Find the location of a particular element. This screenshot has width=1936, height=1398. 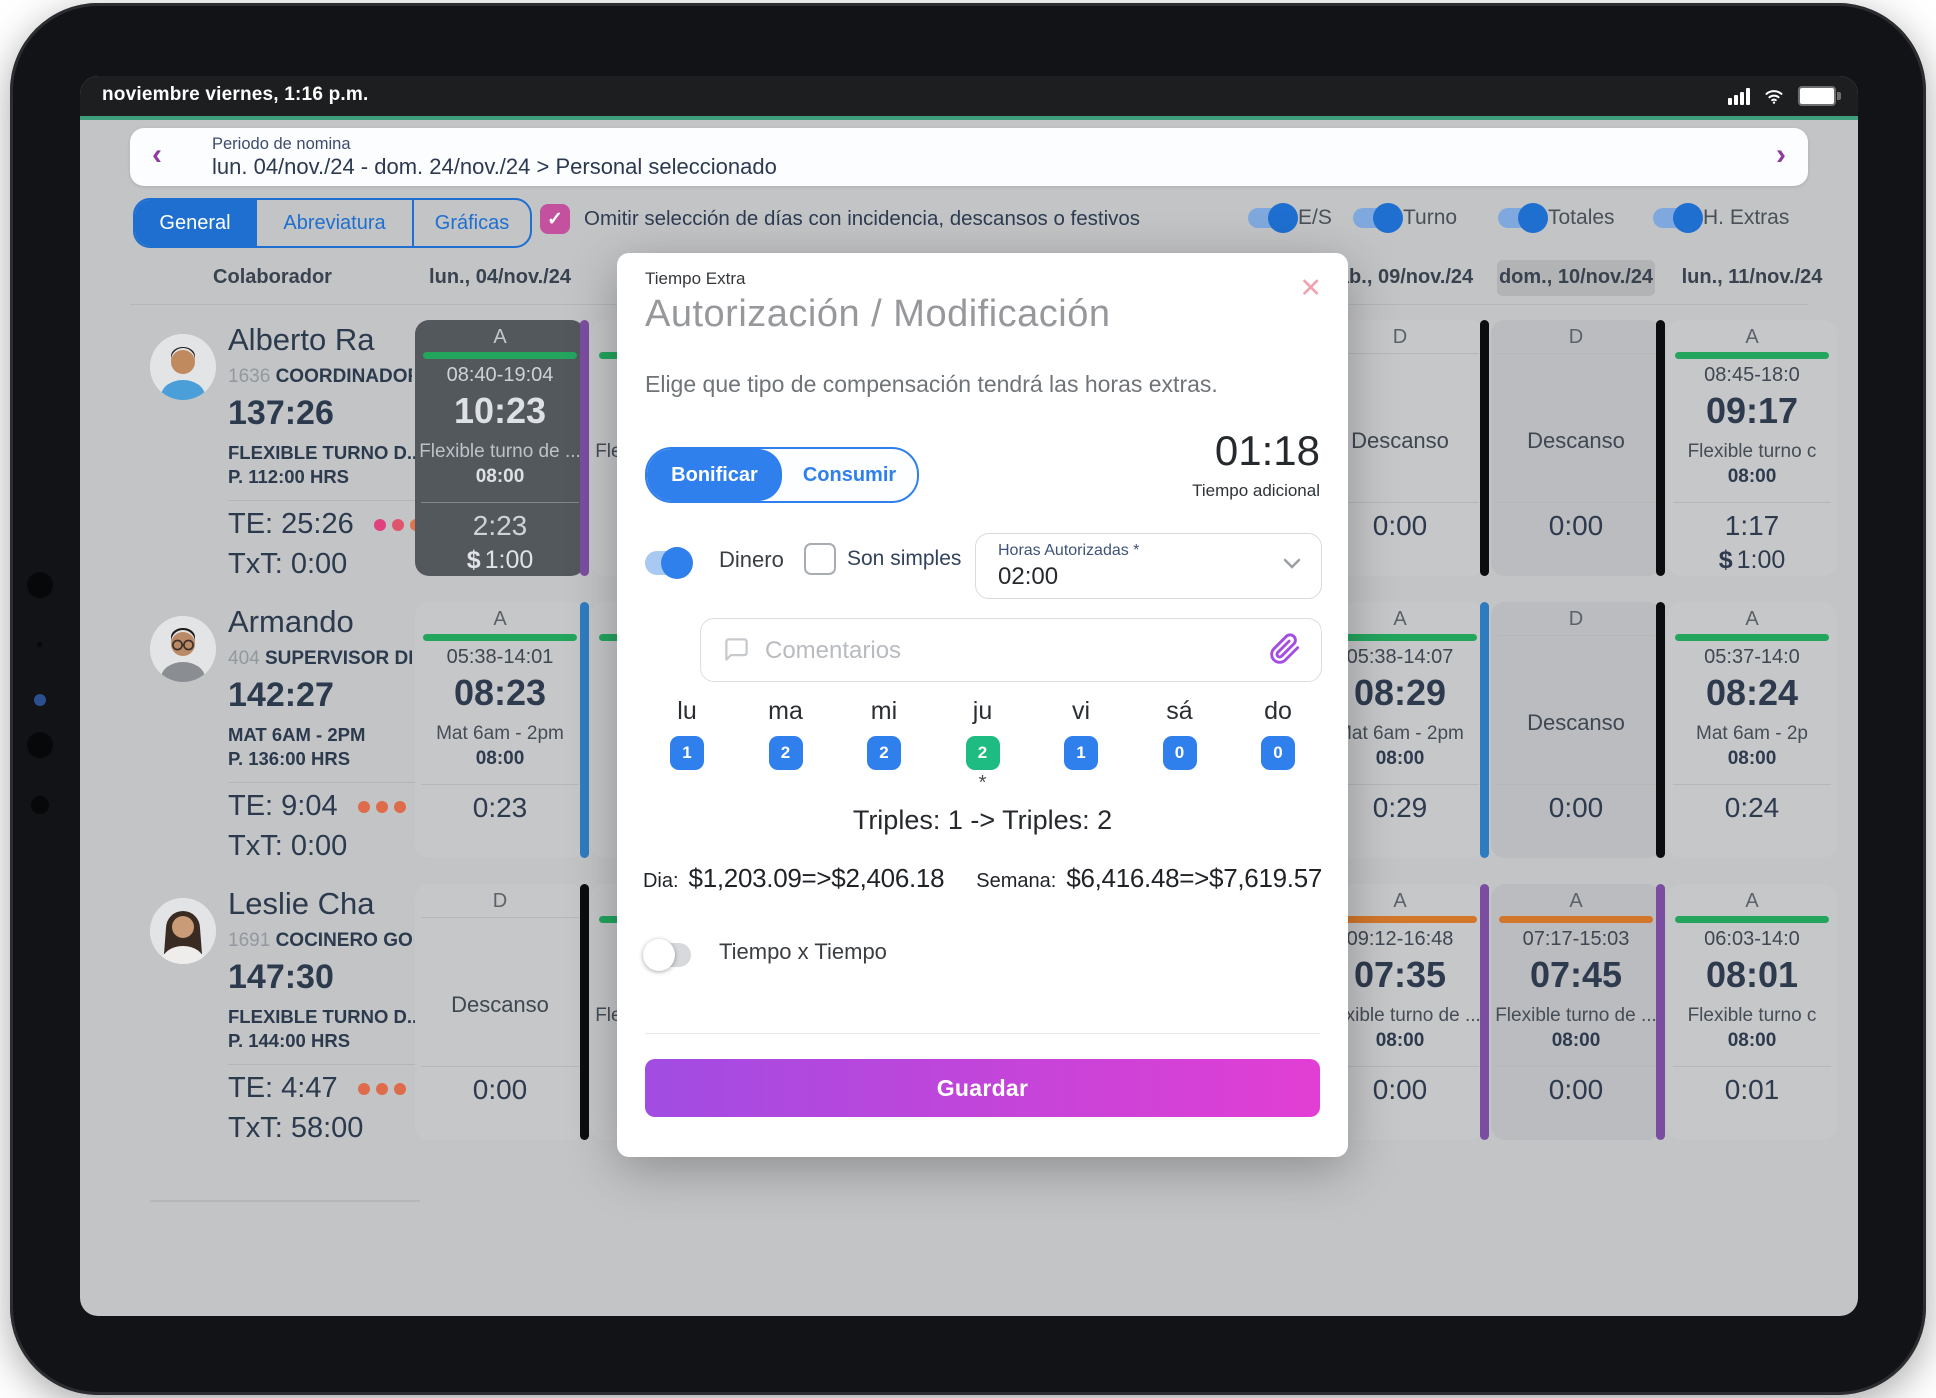

day-item-do: do 0 is located at coordinates (1278, 745).